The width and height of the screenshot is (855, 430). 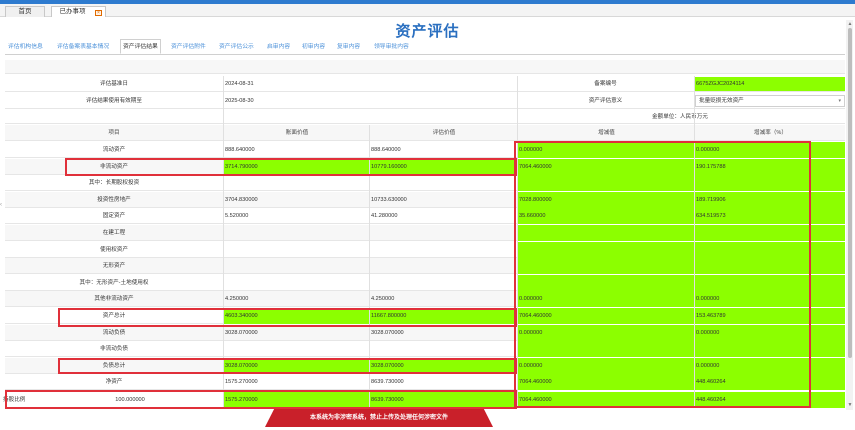 What do you see at coordinates (287, 366) in the screenshot?
I see `annotation-box-total-liabilities` at bounding box center [287, 366].